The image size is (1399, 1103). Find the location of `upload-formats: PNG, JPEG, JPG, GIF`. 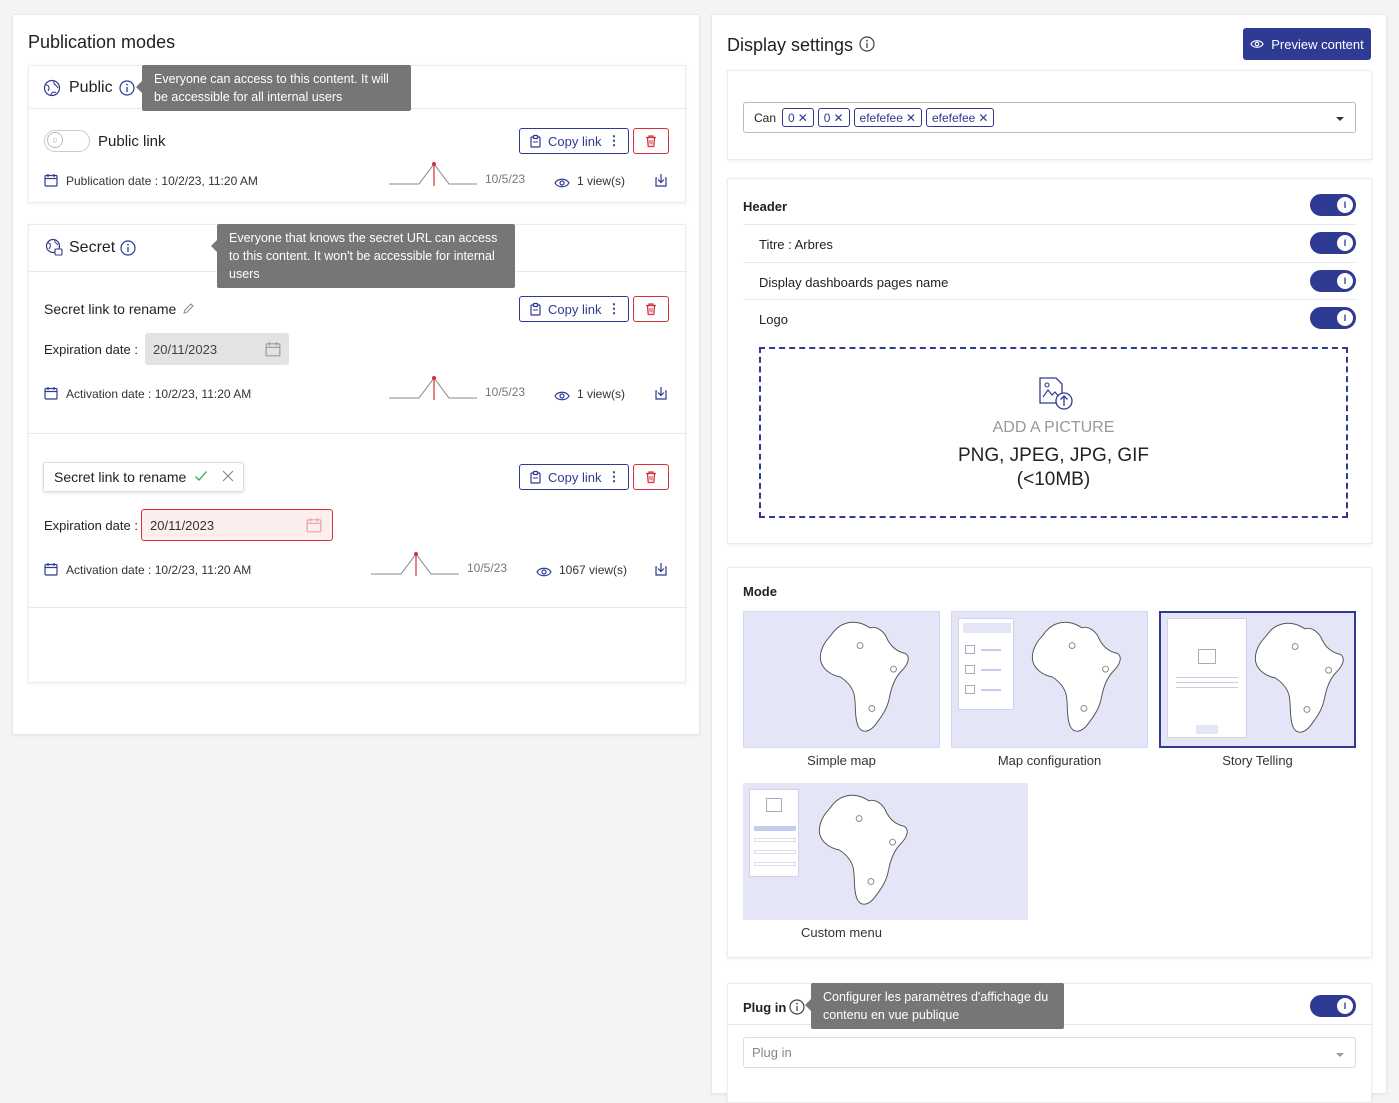

upload-formats: PNG, JPEG, JPG, GIF is located at coordinates (1053, 455).